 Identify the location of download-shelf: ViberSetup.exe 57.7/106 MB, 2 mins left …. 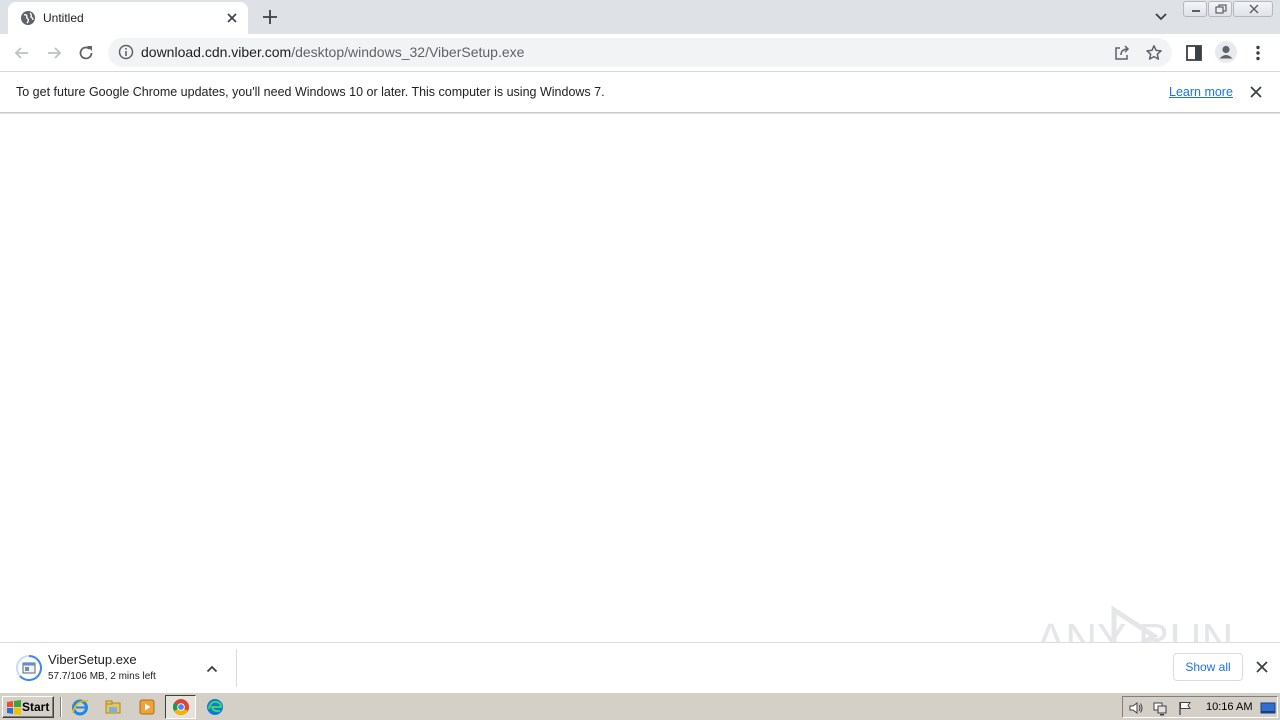
(640, 667).